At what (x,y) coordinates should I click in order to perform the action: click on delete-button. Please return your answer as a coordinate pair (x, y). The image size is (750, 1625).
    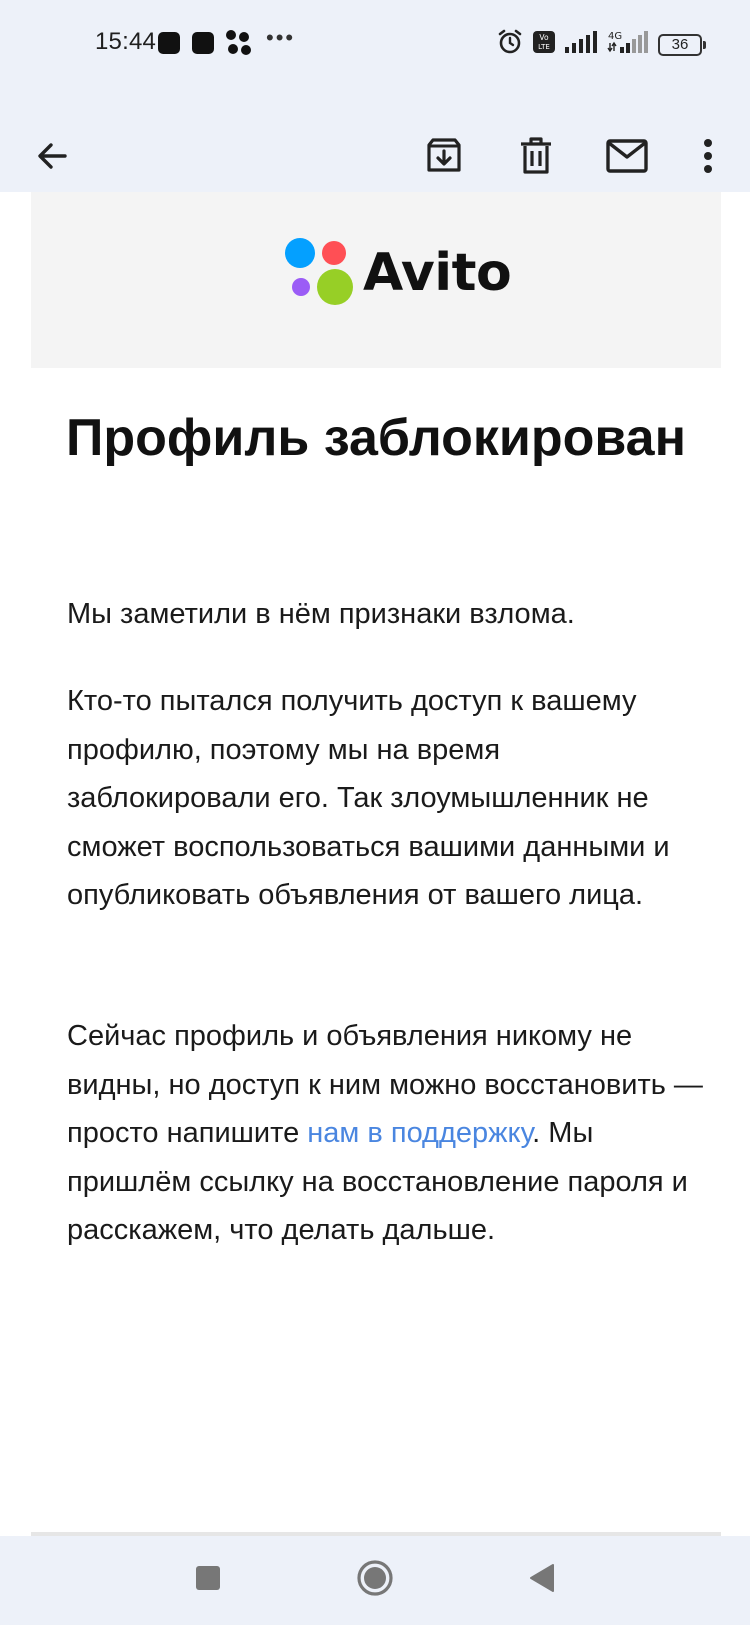
    Looking at the image, I should click on (536, 158).